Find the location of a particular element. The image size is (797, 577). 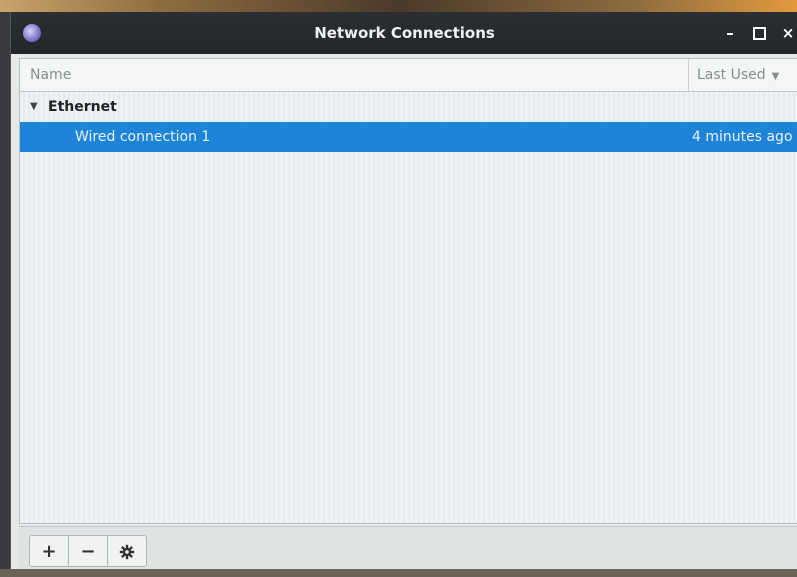

group-label: Ethernet is located at coordinates (82, 107).